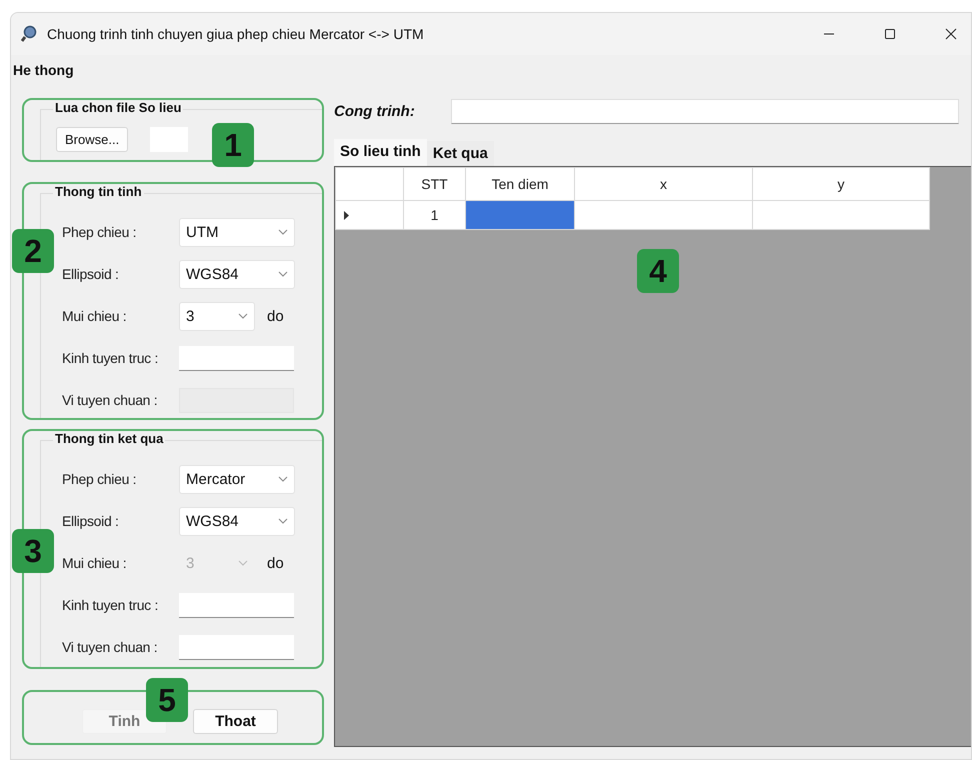 The height and width of the screenshot is (760, 972). I want to click on group-title: Lua chon file So lieu, so click(118, 107).